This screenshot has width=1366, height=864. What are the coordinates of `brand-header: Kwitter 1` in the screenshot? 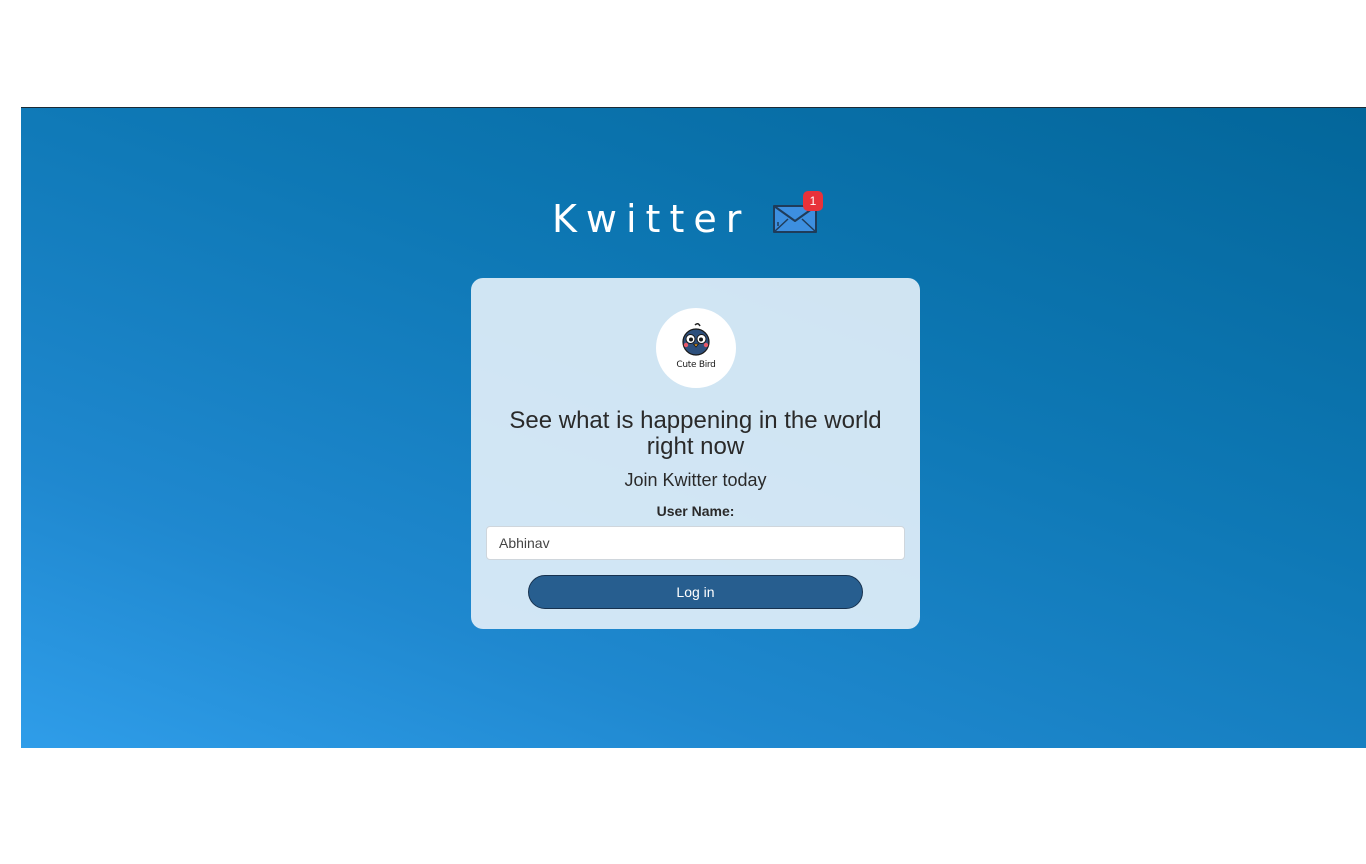 It's located at (693, 228).